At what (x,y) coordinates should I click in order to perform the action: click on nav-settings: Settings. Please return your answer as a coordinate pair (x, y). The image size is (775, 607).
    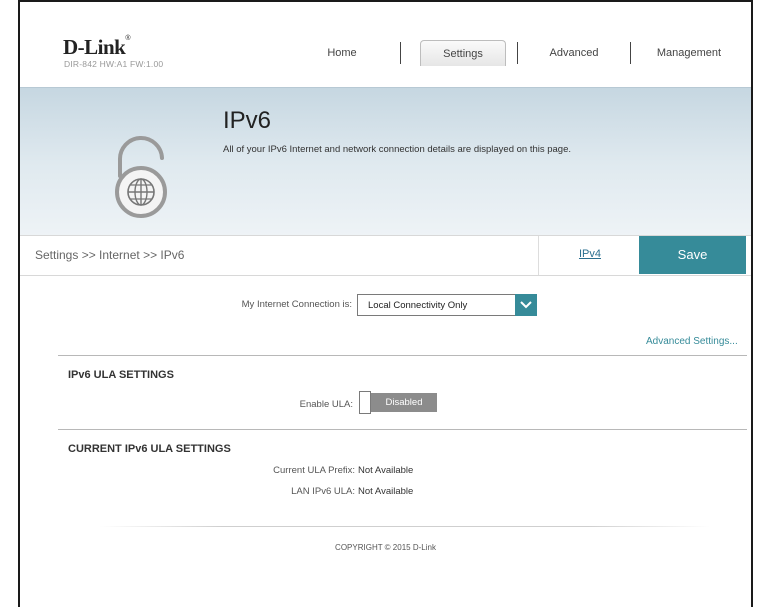
    Looking at the image, I should click on (463, 53).